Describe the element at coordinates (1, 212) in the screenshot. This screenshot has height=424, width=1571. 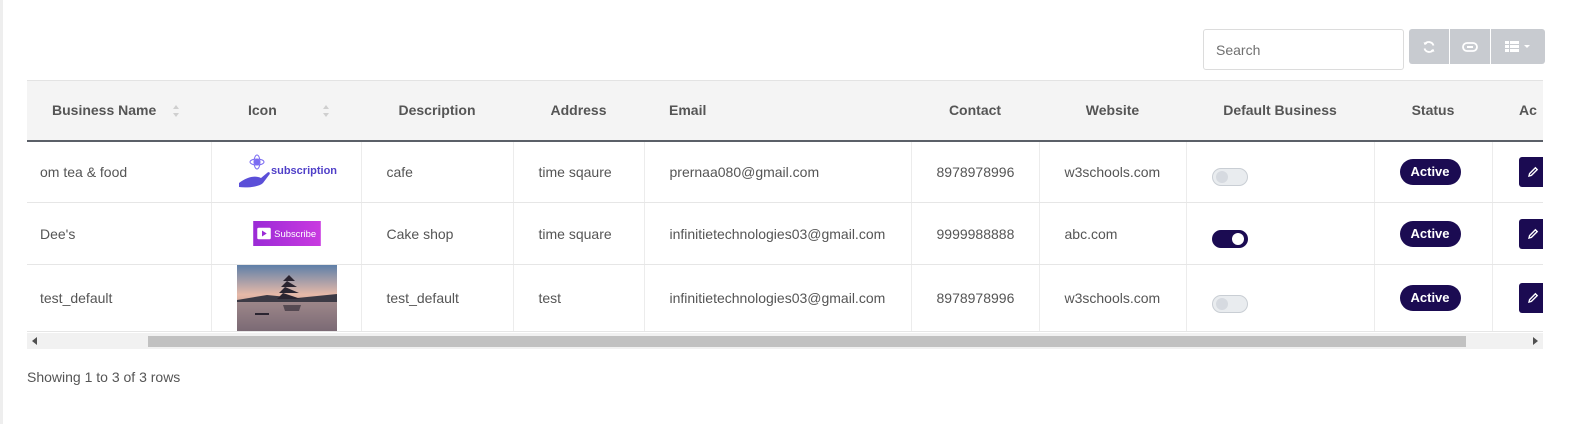
I see `page-left-border` at that location.